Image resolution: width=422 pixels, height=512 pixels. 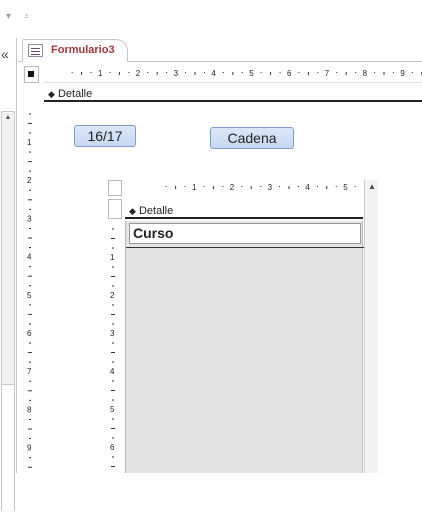 I want to click on subform-detail-header: ◆ Detalle, so click(x=244, y=211).